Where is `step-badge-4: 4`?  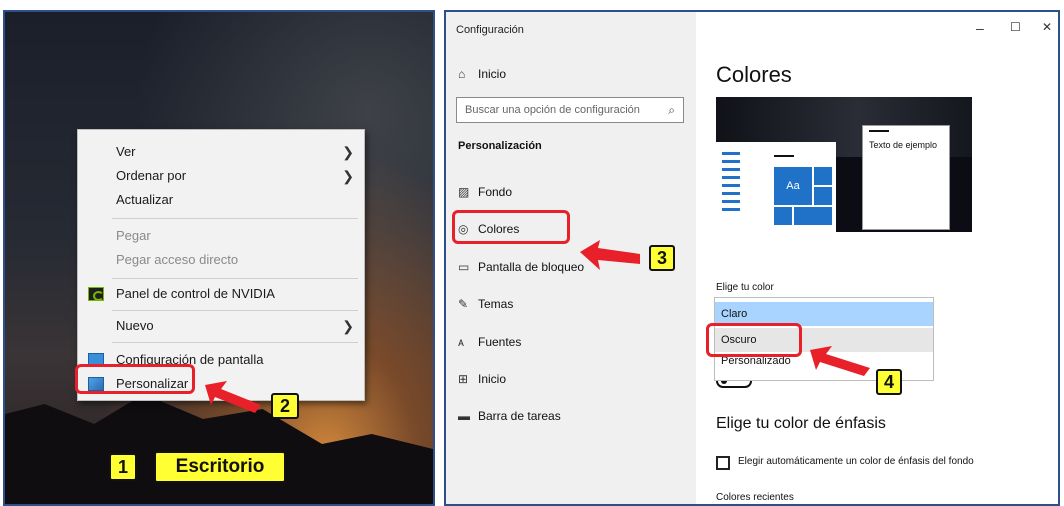 step-badge-4: 4 is located at coordinates (889, 382).